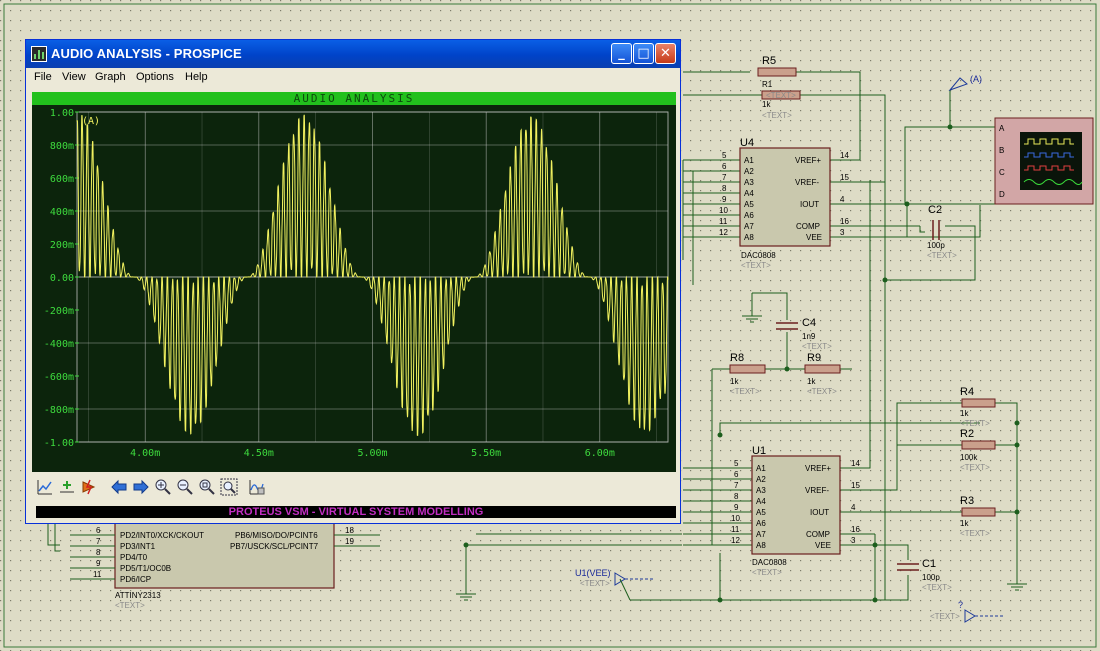 Image resolution: width=1100 pixels, height=651 pixels. Describe the element at coordinates (807, 182) in the screenshot. I see `u4-pin-vrefm: VREF-` at that location.